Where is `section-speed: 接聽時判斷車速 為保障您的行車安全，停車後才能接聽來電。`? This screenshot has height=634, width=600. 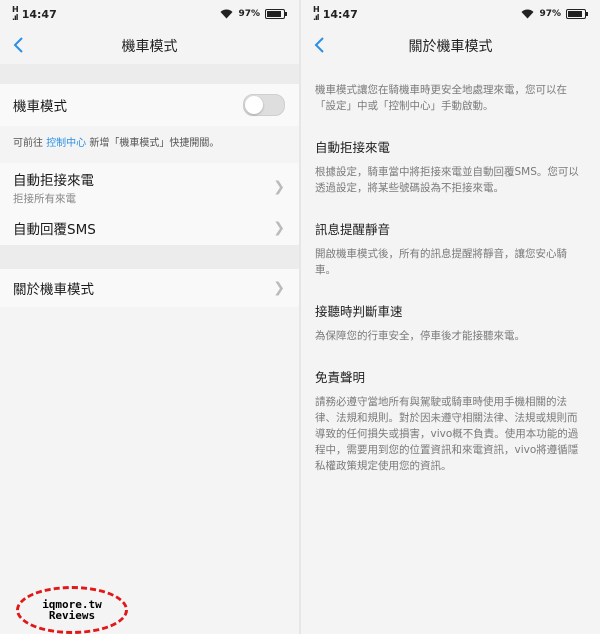 section-speed: 接聽時判斷車速 為保障您的行車安全，停車後才能接聽來電。 is located at coordinates (450, 322).